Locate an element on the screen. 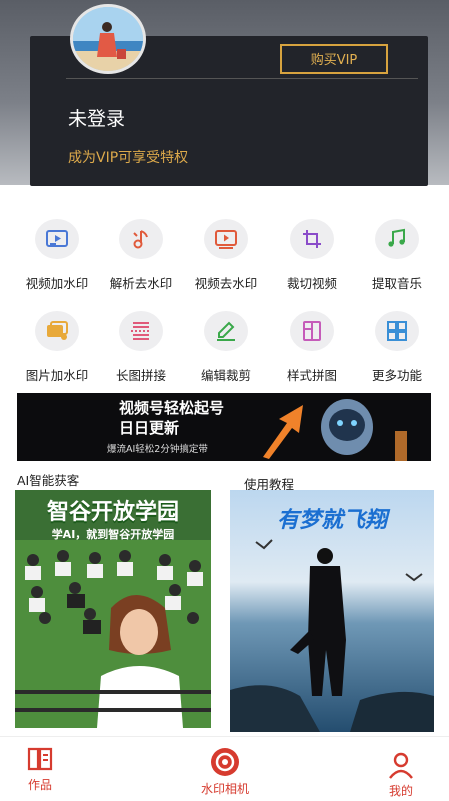  promo-ai-title: 智谷开放学园 is located at coordinates (112, 512).